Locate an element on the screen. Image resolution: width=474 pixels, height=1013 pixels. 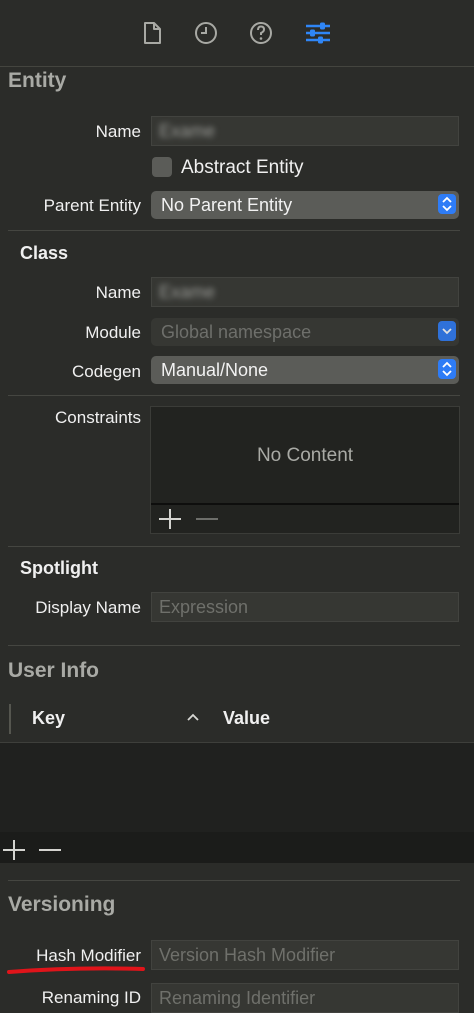
codegen-label: Codegen is located at coordinates (106, 371).